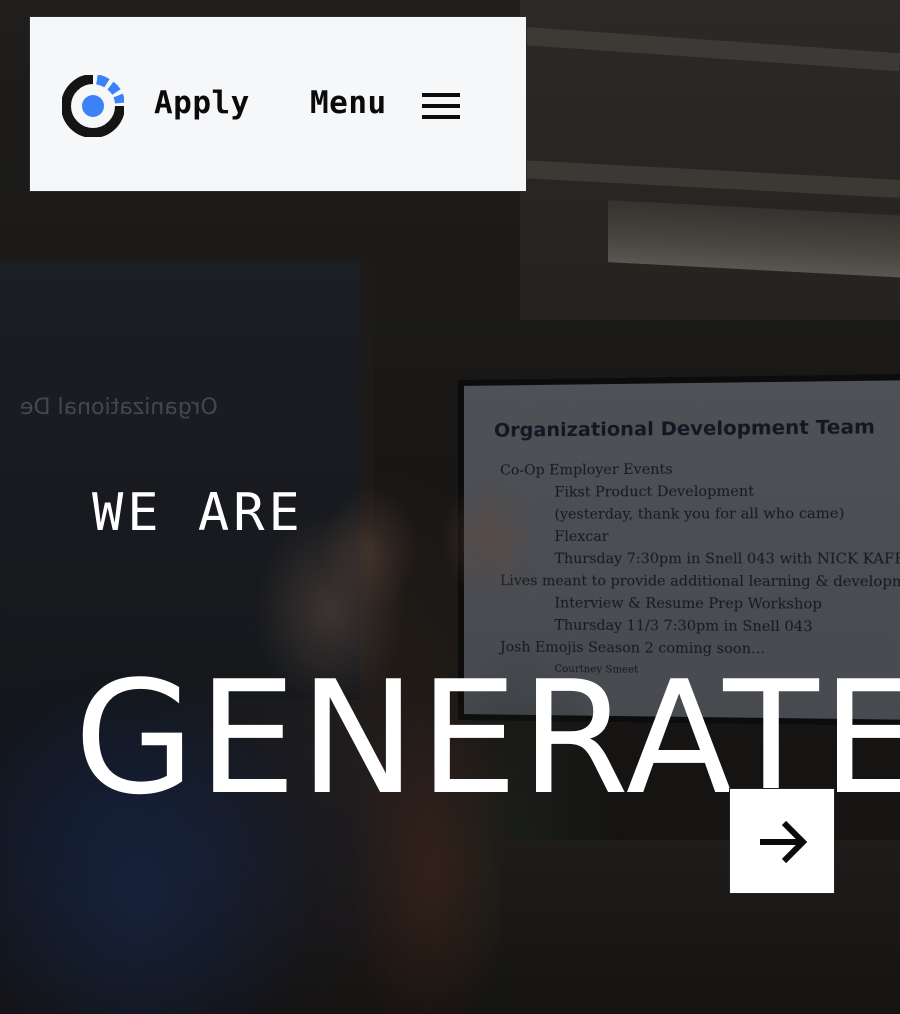  I want to click on hamburger-menu-icon, so click(441, 106).